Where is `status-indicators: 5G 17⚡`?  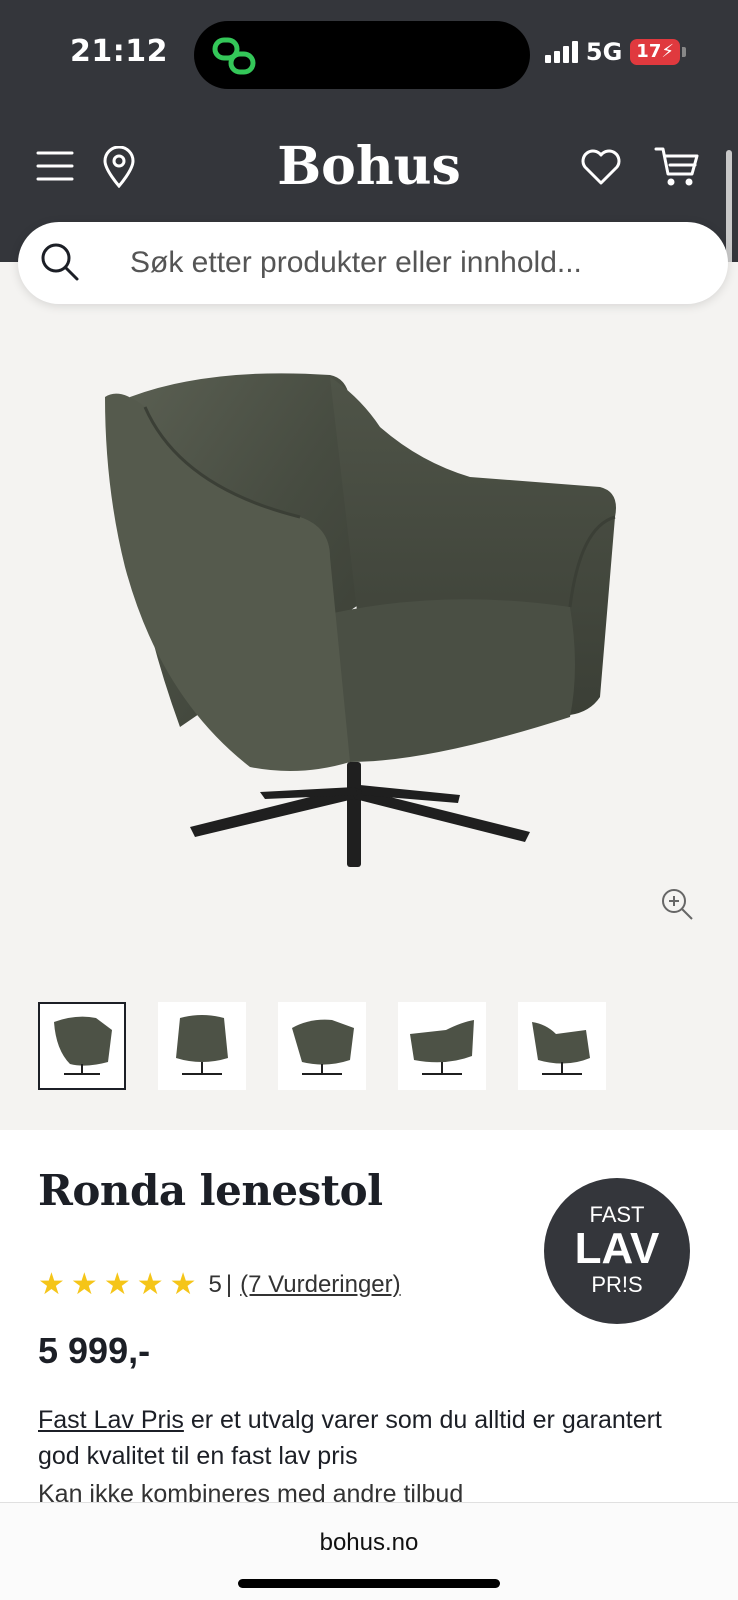
status-indicators: 5G 17⚡ is located at coordinates (615, 52).